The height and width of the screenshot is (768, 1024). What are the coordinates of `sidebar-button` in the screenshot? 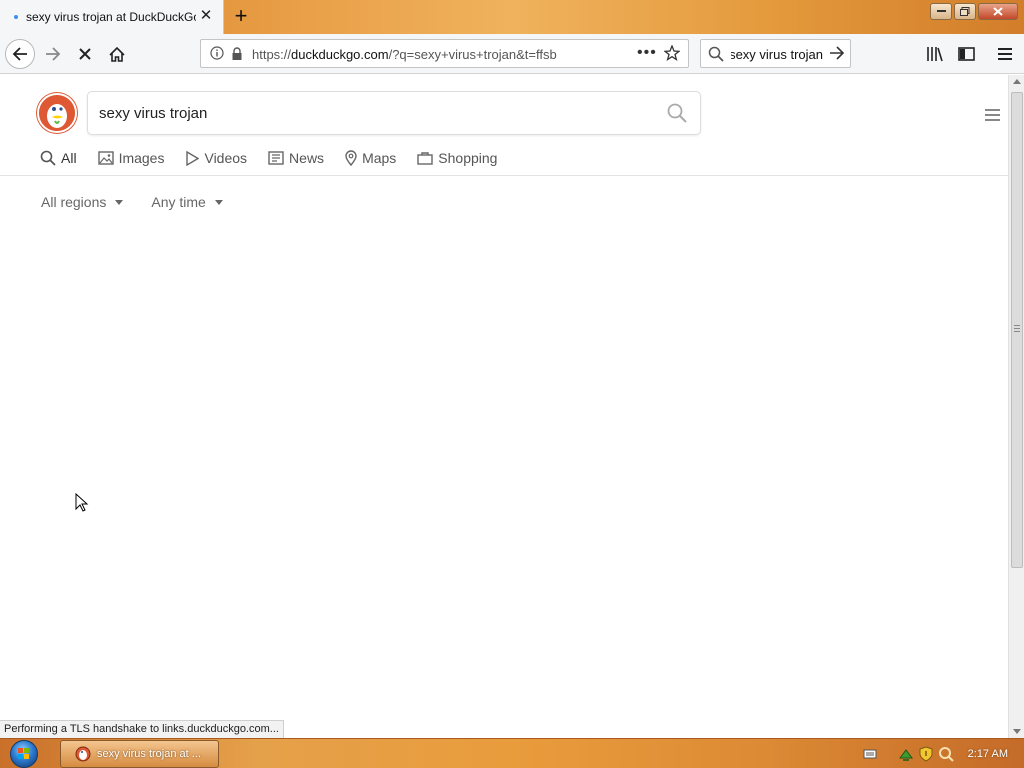 It's located at (966, 54).